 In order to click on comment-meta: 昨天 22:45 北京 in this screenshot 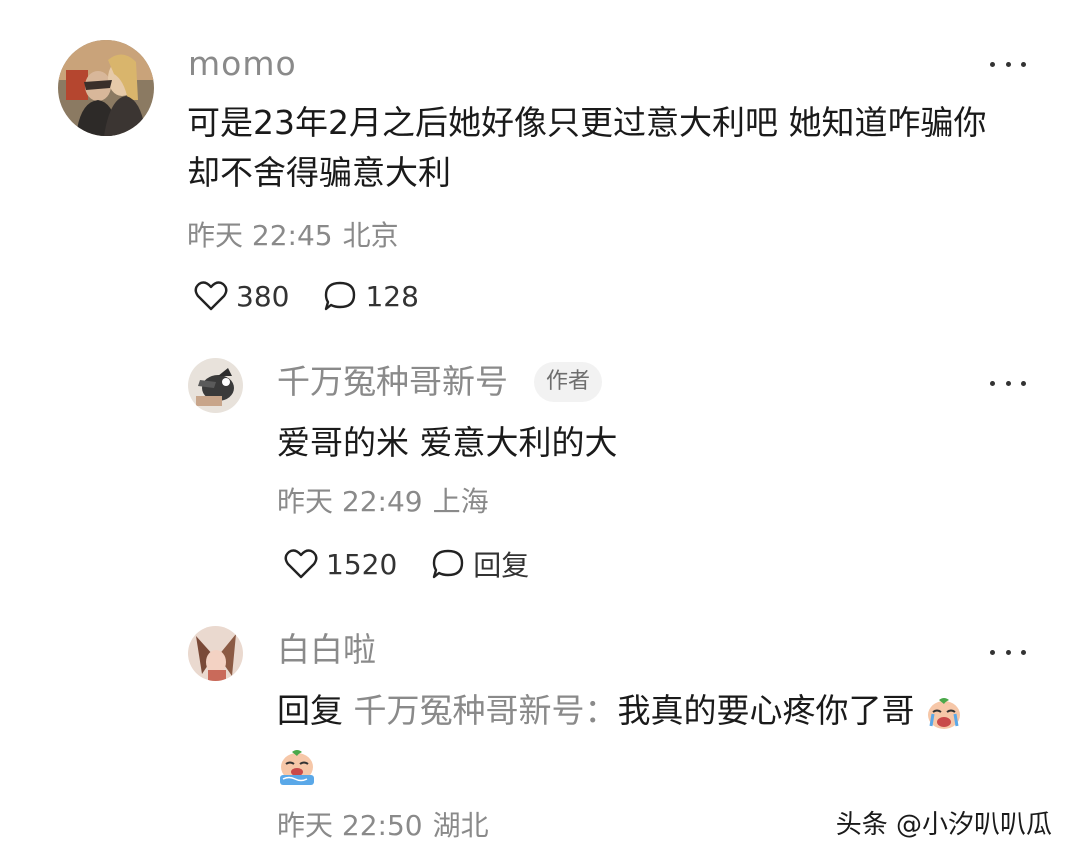, I will do `click(293, 236)`.